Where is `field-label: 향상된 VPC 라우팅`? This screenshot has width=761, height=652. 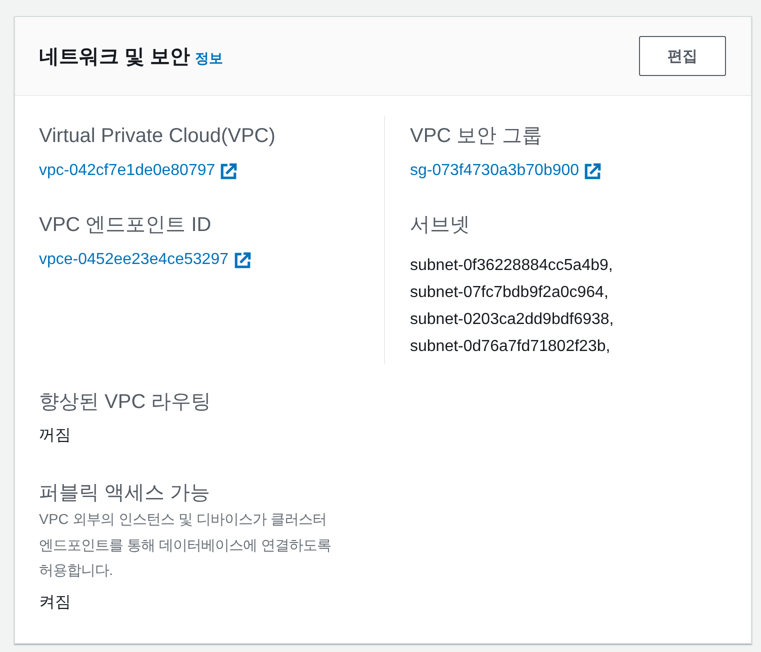
field-label: 향상된 VPC 라우팅 is located at coordinates (125, 402).